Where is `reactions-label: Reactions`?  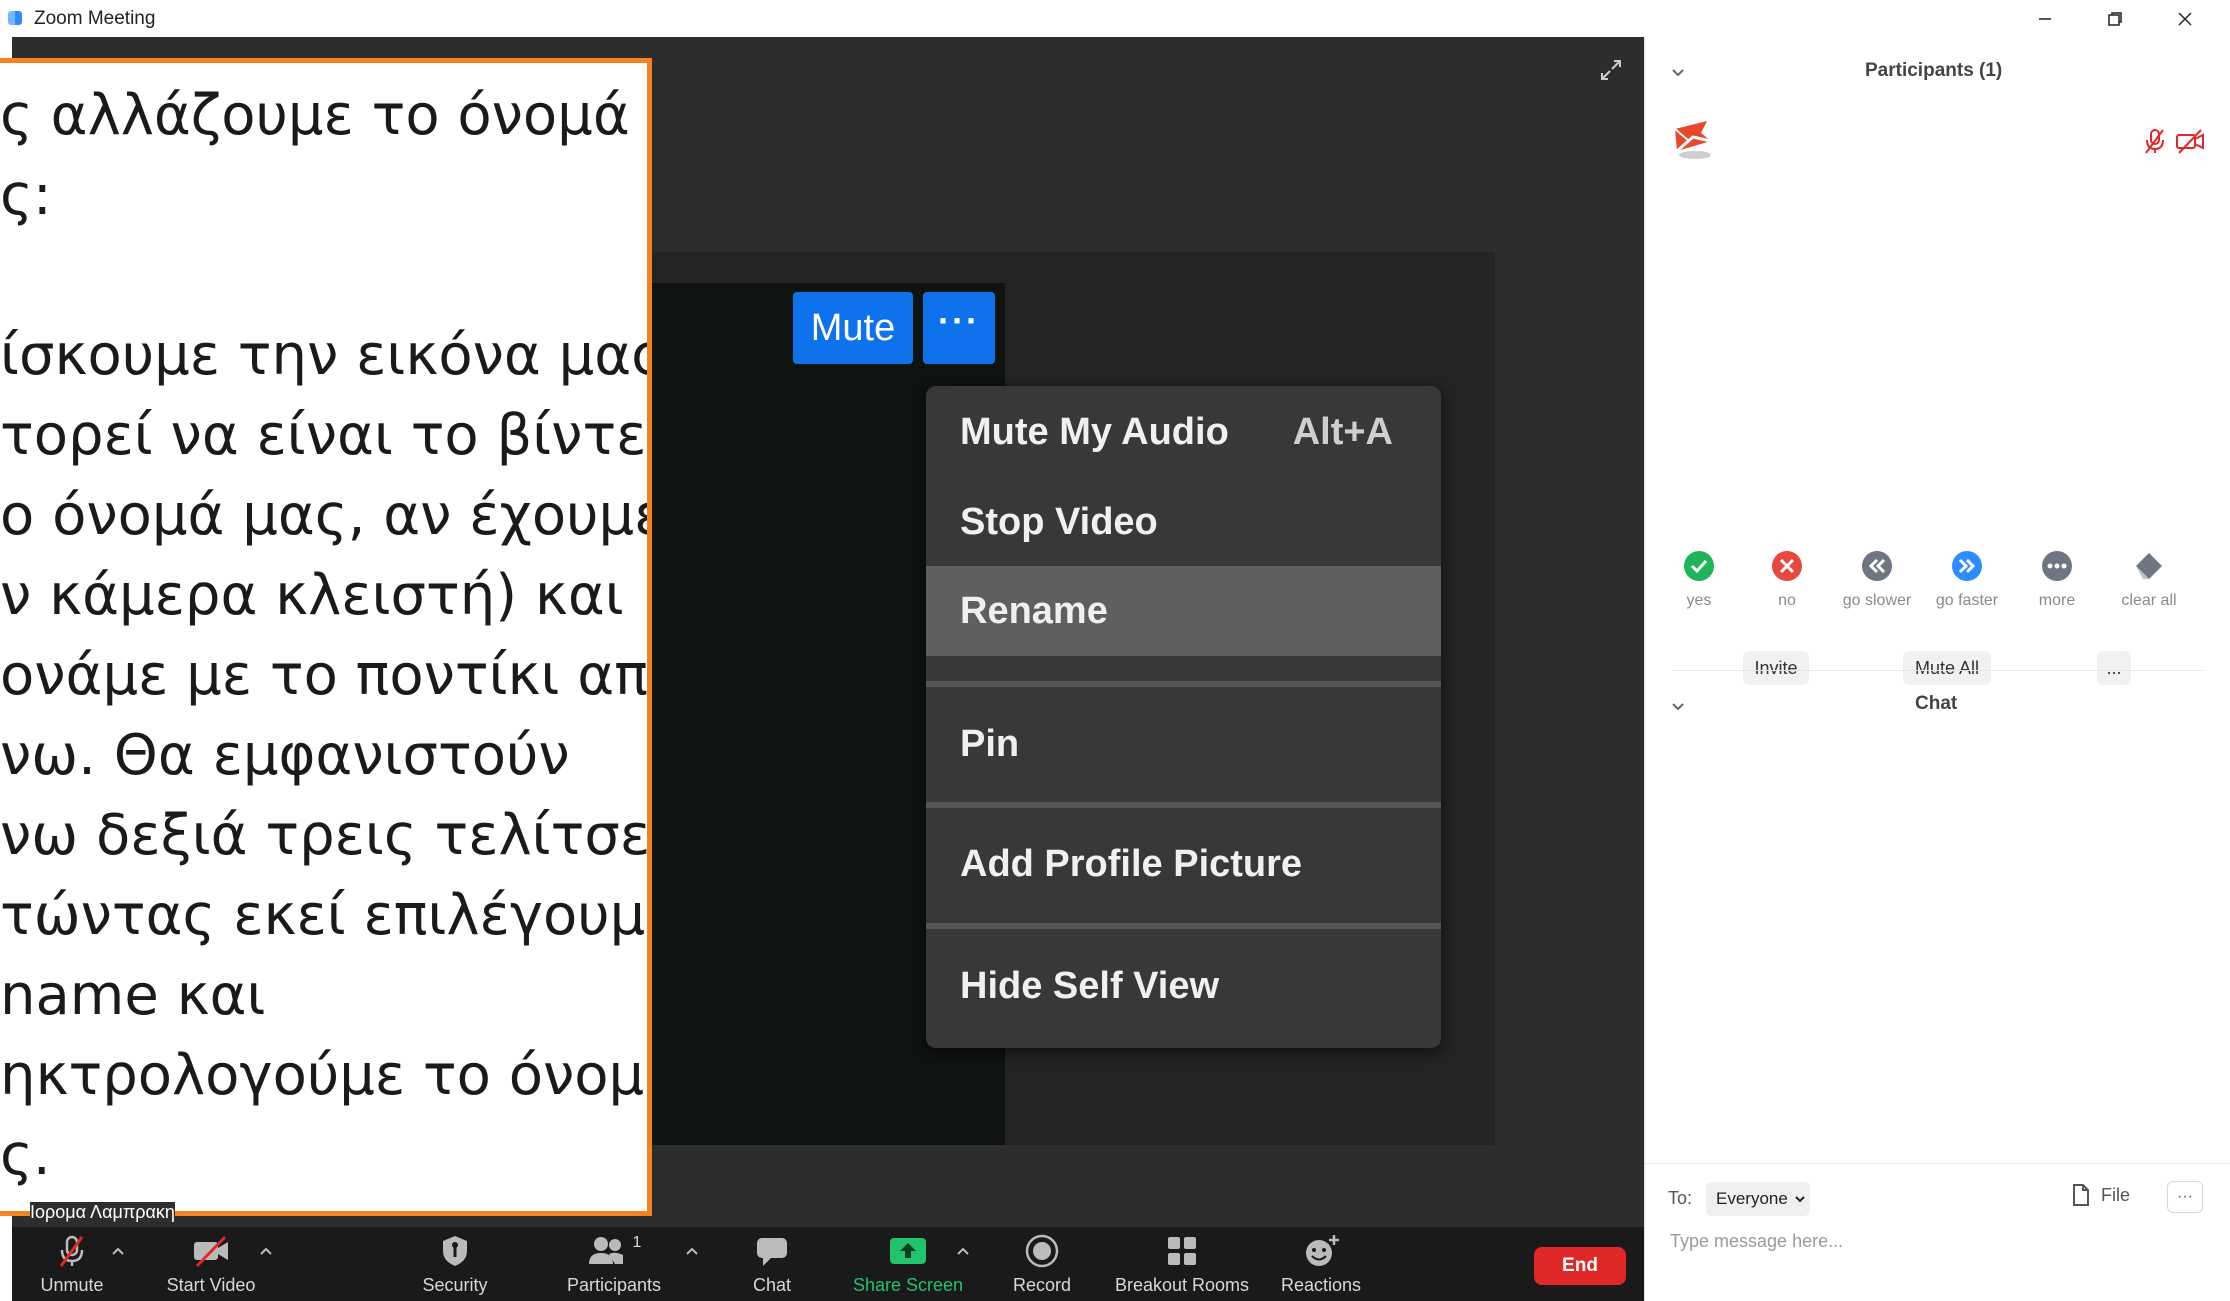 reactions-label: Reactions is located at coordinates (1321, 1285).